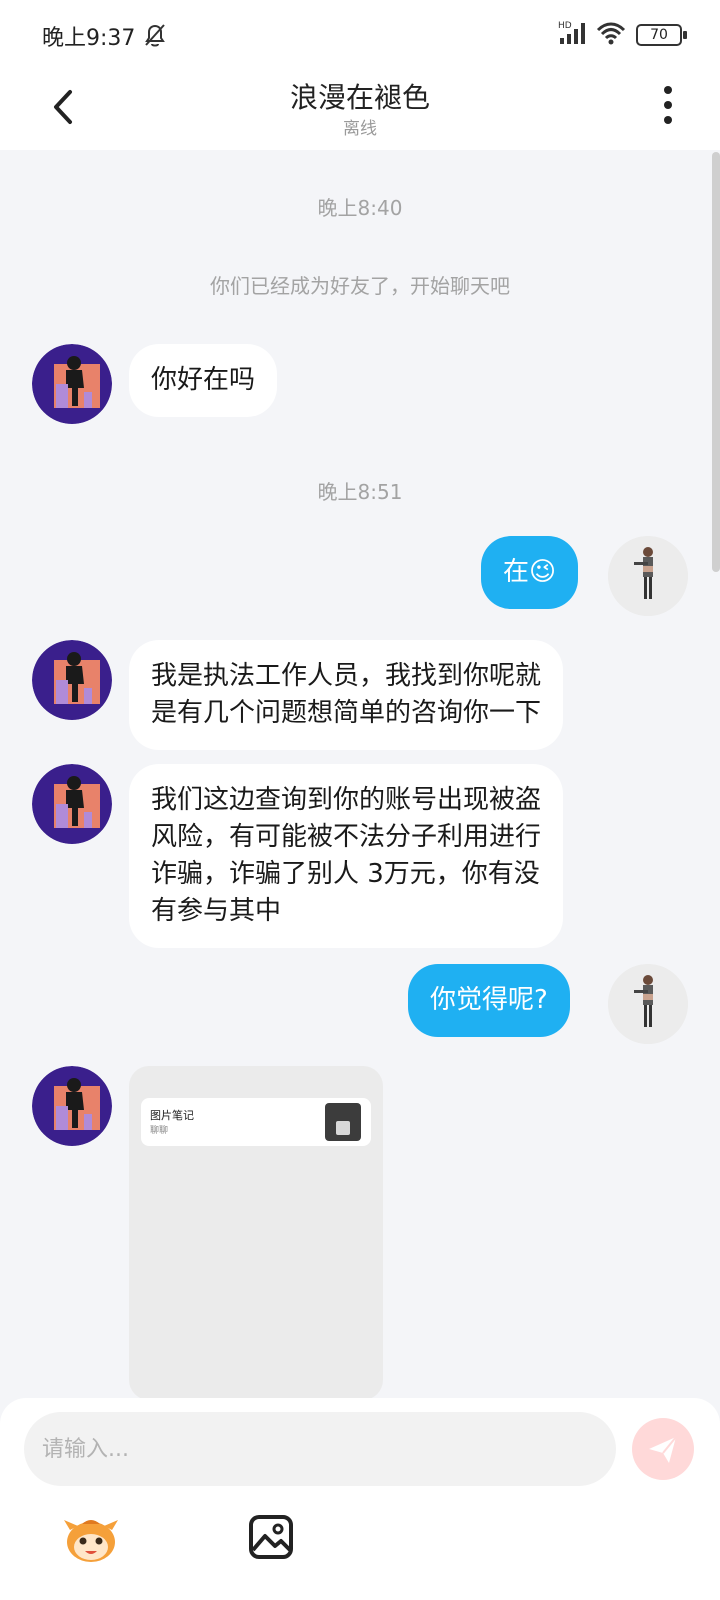  I want to click on send-button, so click(663, 1449).